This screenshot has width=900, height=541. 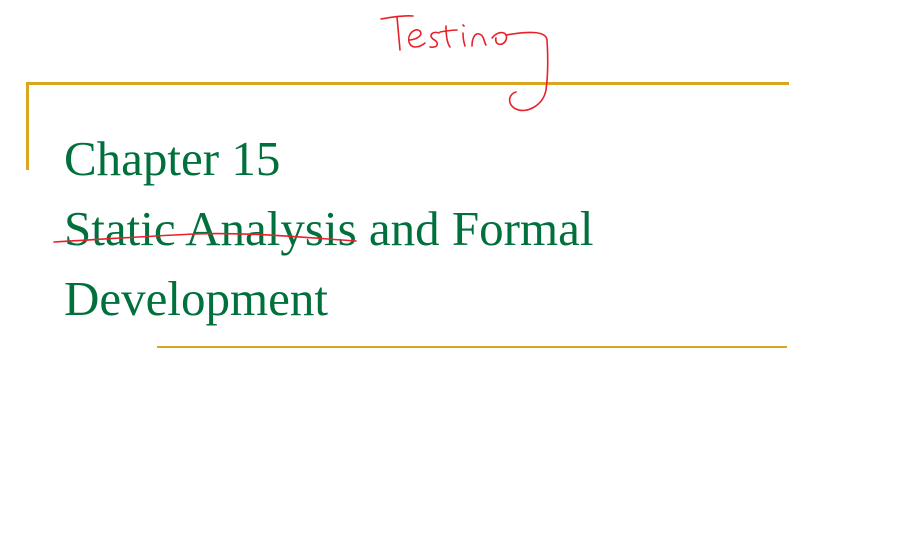 What do you see at coordinates (464, 63) in the screenshot?
I see `handwritten-testing-annotation` at bounding box center [464, 63].